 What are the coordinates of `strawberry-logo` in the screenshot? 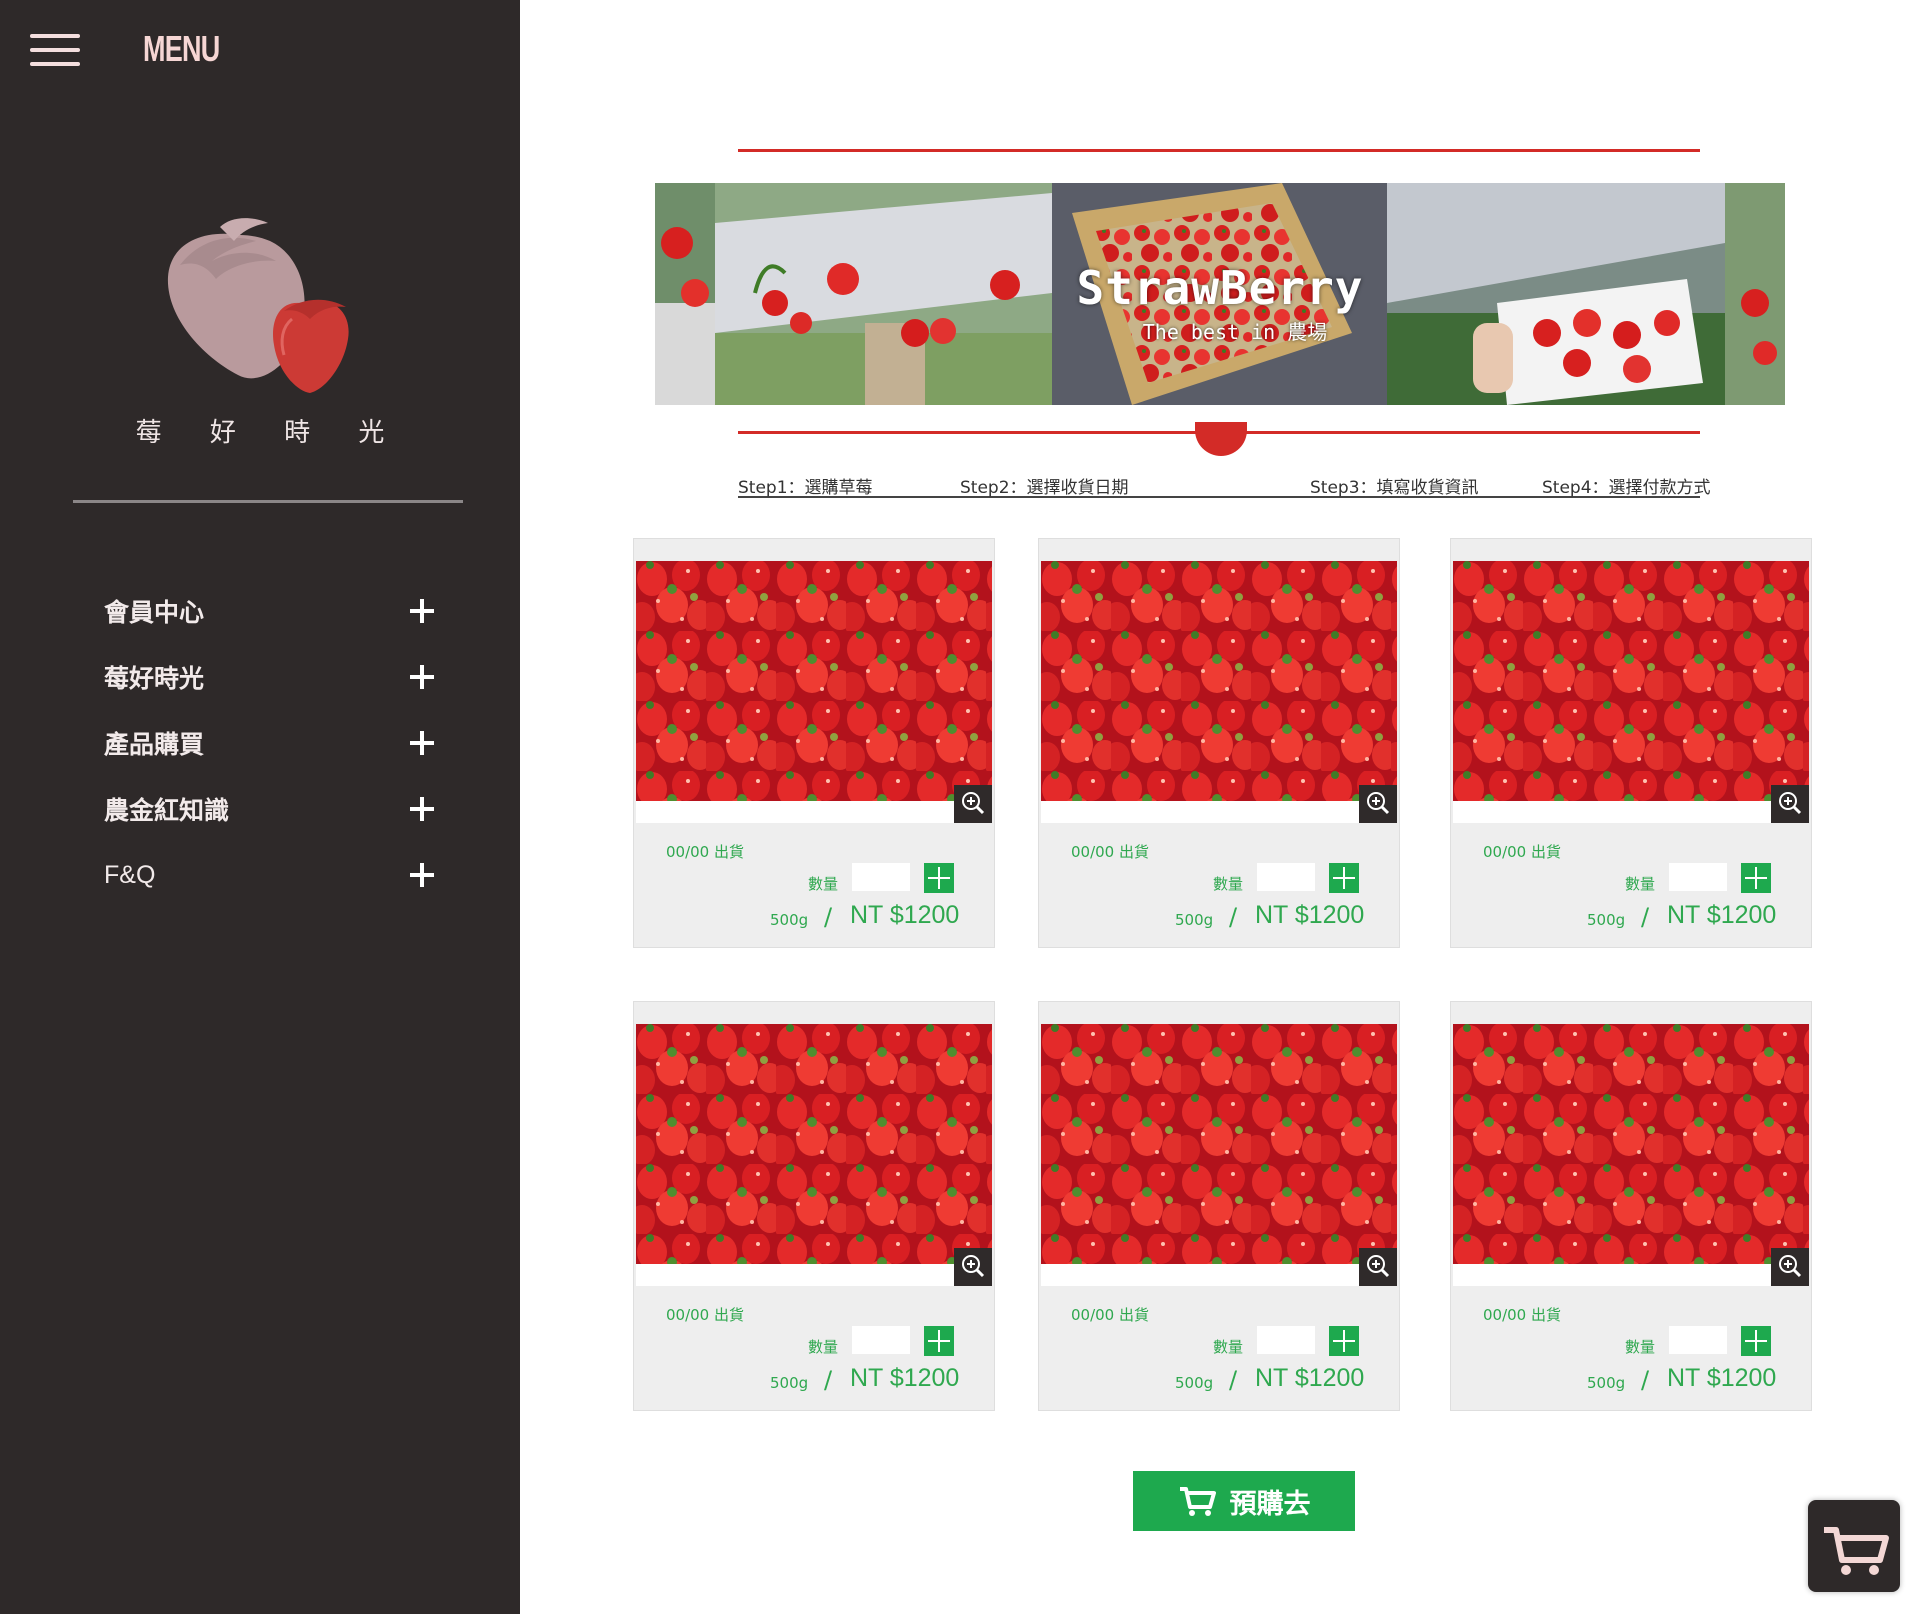 It's located at (258, 305).